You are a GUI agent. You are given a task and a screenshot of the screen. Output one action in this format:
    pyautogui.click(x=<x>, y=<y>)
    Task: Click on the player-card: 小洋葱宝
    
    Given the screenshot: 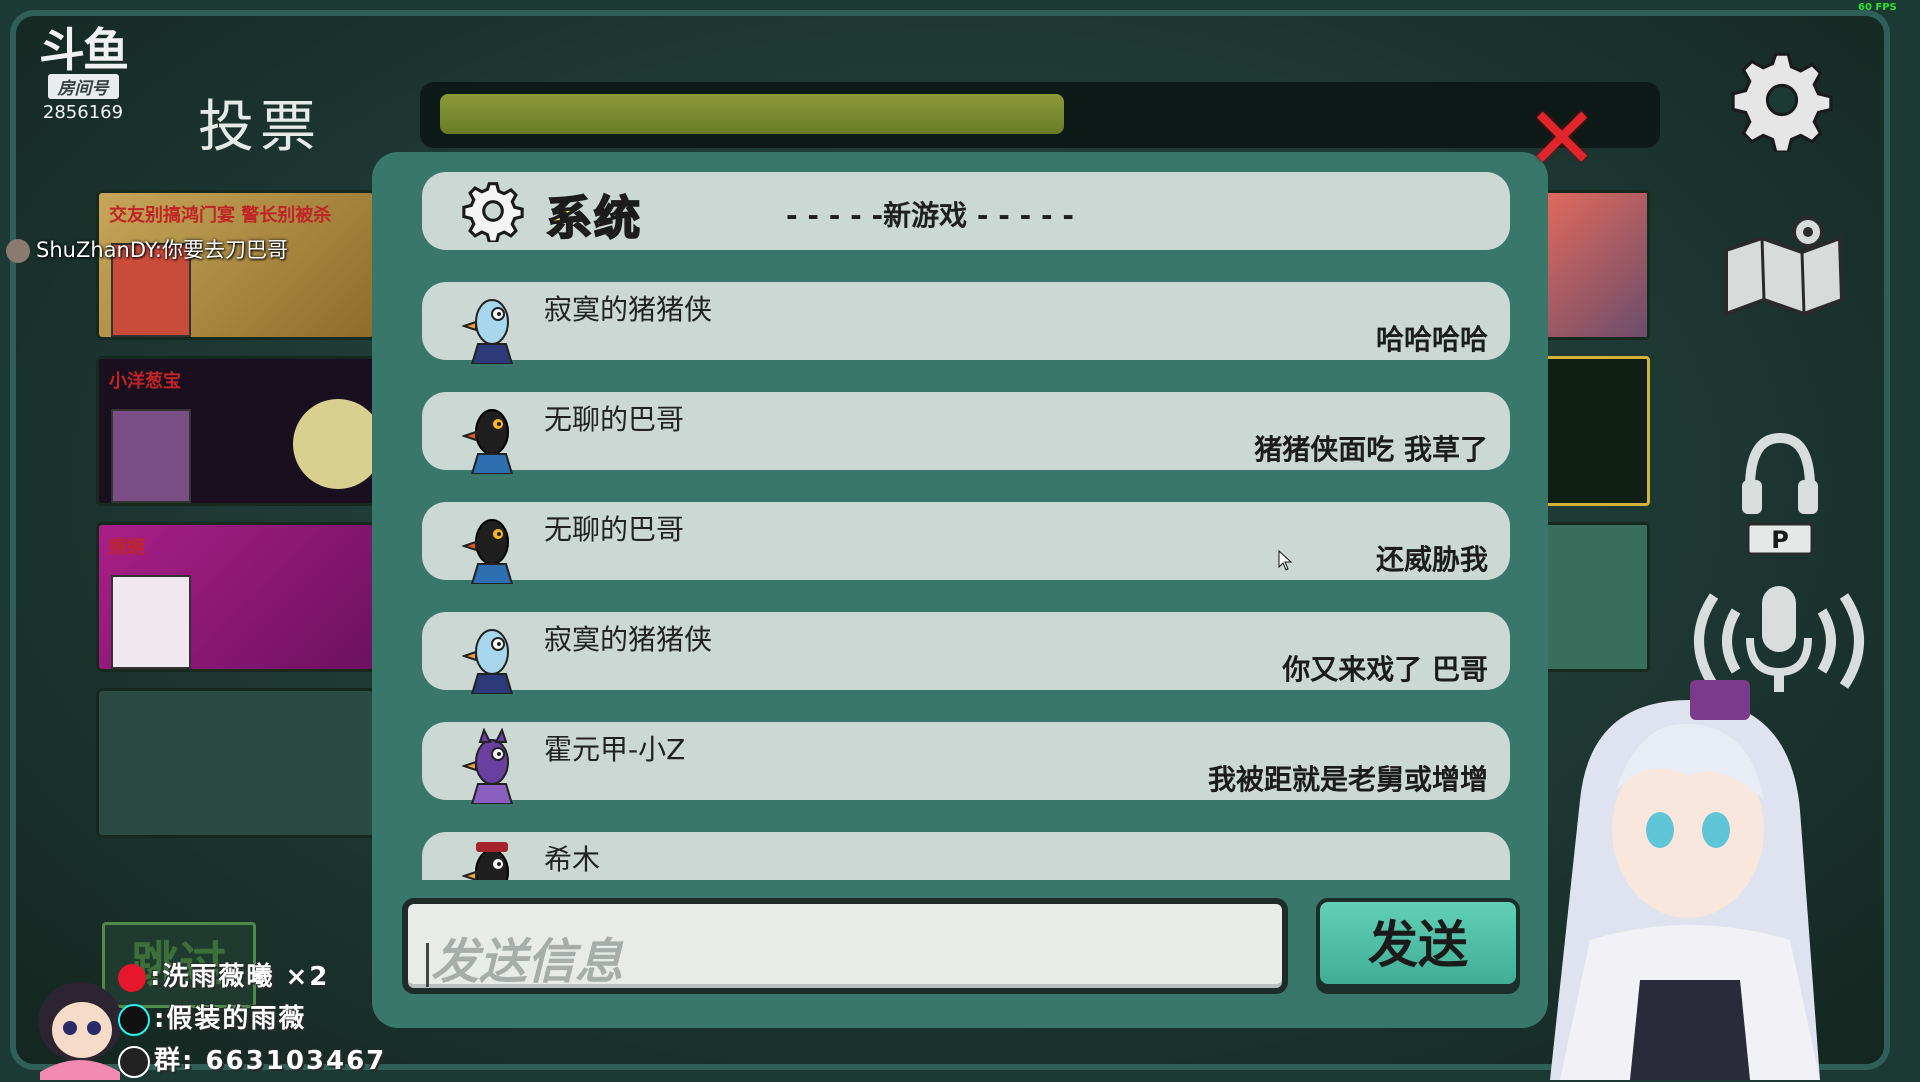 What is the action you would take?
    pyautogui.click(x=236, y=431)
    